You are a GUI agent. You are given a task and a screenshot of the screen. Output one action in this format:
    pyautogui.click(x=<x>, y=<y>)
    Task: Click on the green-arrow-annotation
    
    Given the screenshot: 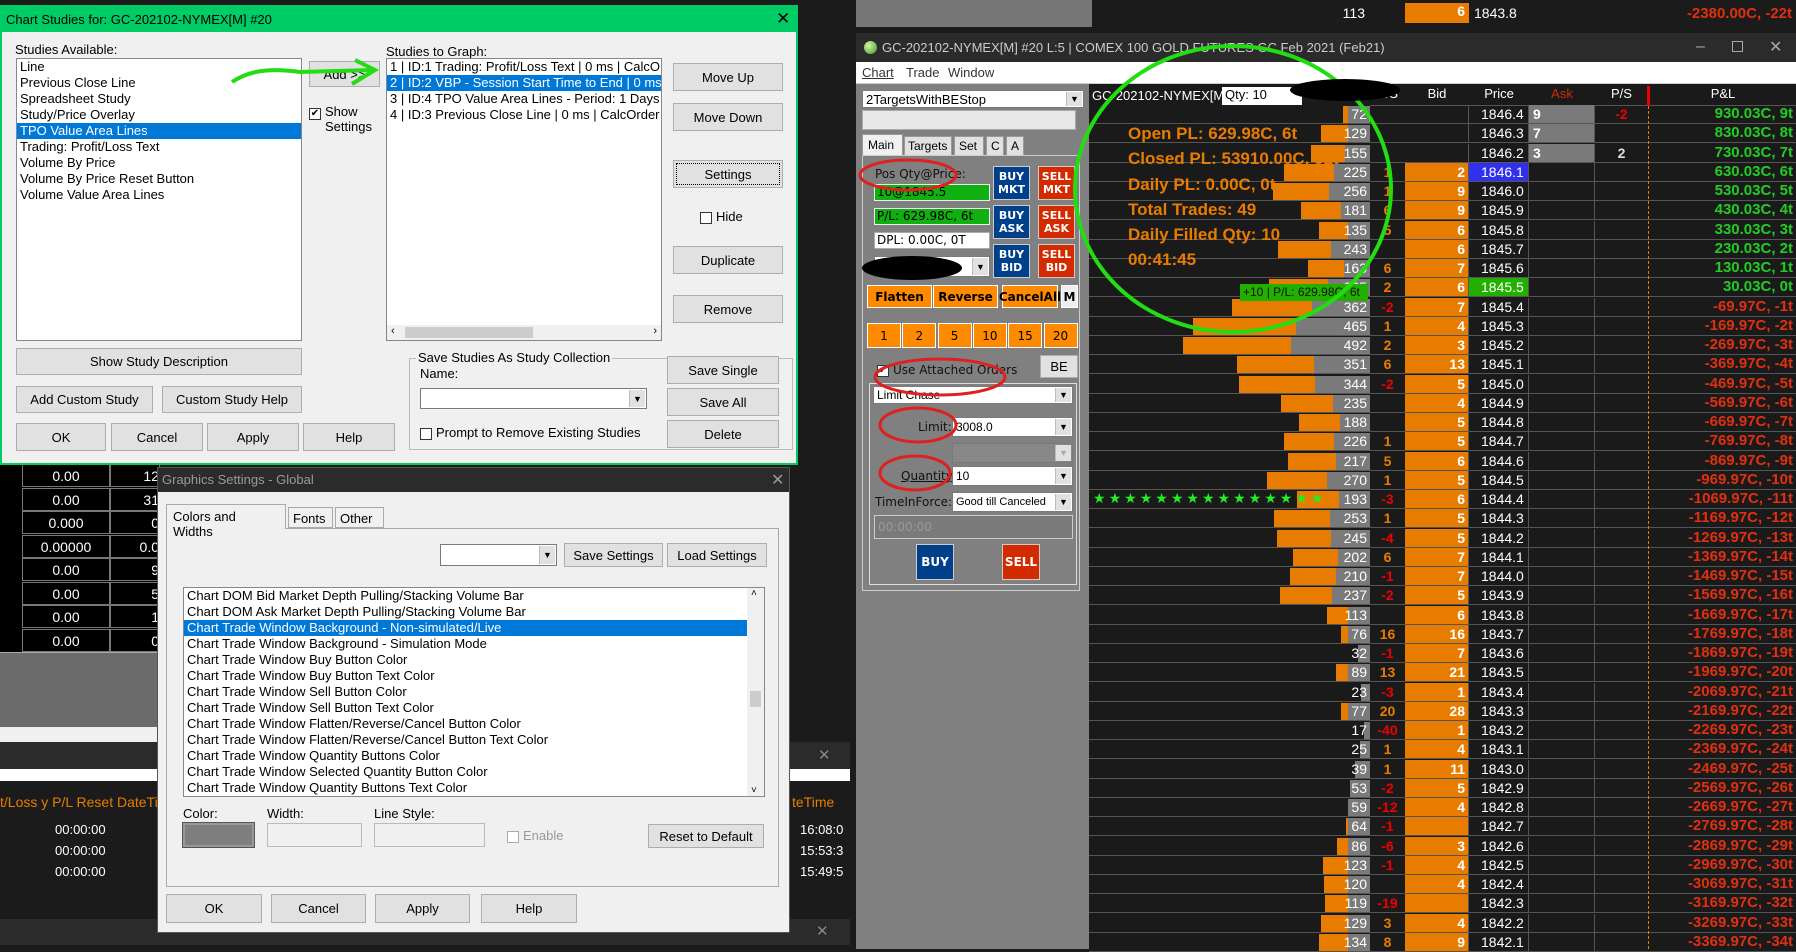 What is the action you would take?
    pyautogui.click(x=305, y=72)
    